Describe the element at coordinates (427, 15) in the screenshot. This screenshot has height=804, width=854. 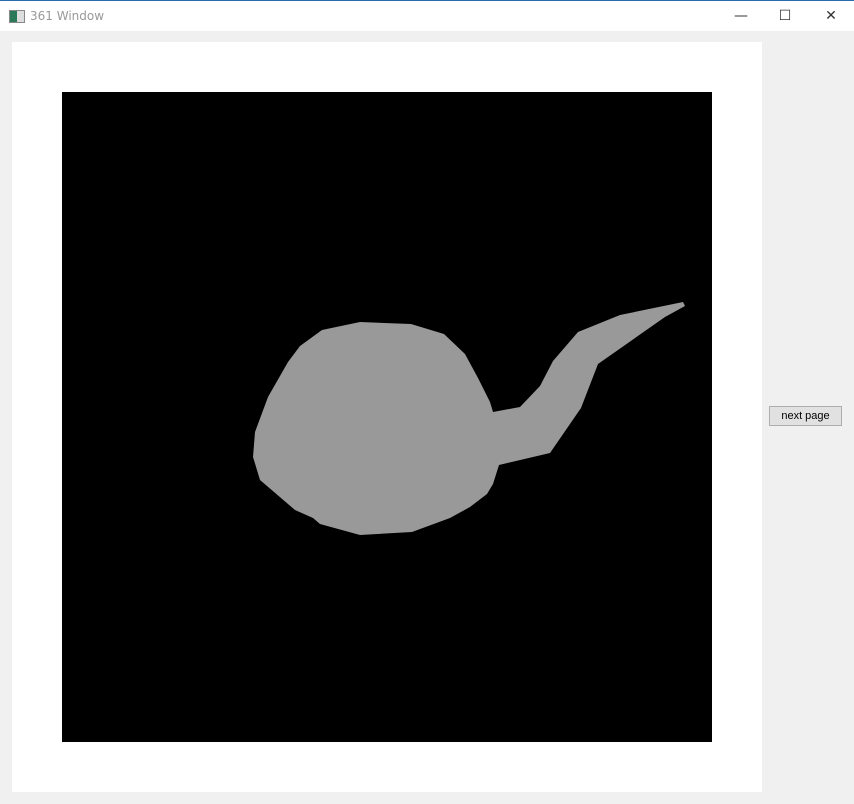
I see `title-bar: 361 Window — ☐ ✕` at that location.